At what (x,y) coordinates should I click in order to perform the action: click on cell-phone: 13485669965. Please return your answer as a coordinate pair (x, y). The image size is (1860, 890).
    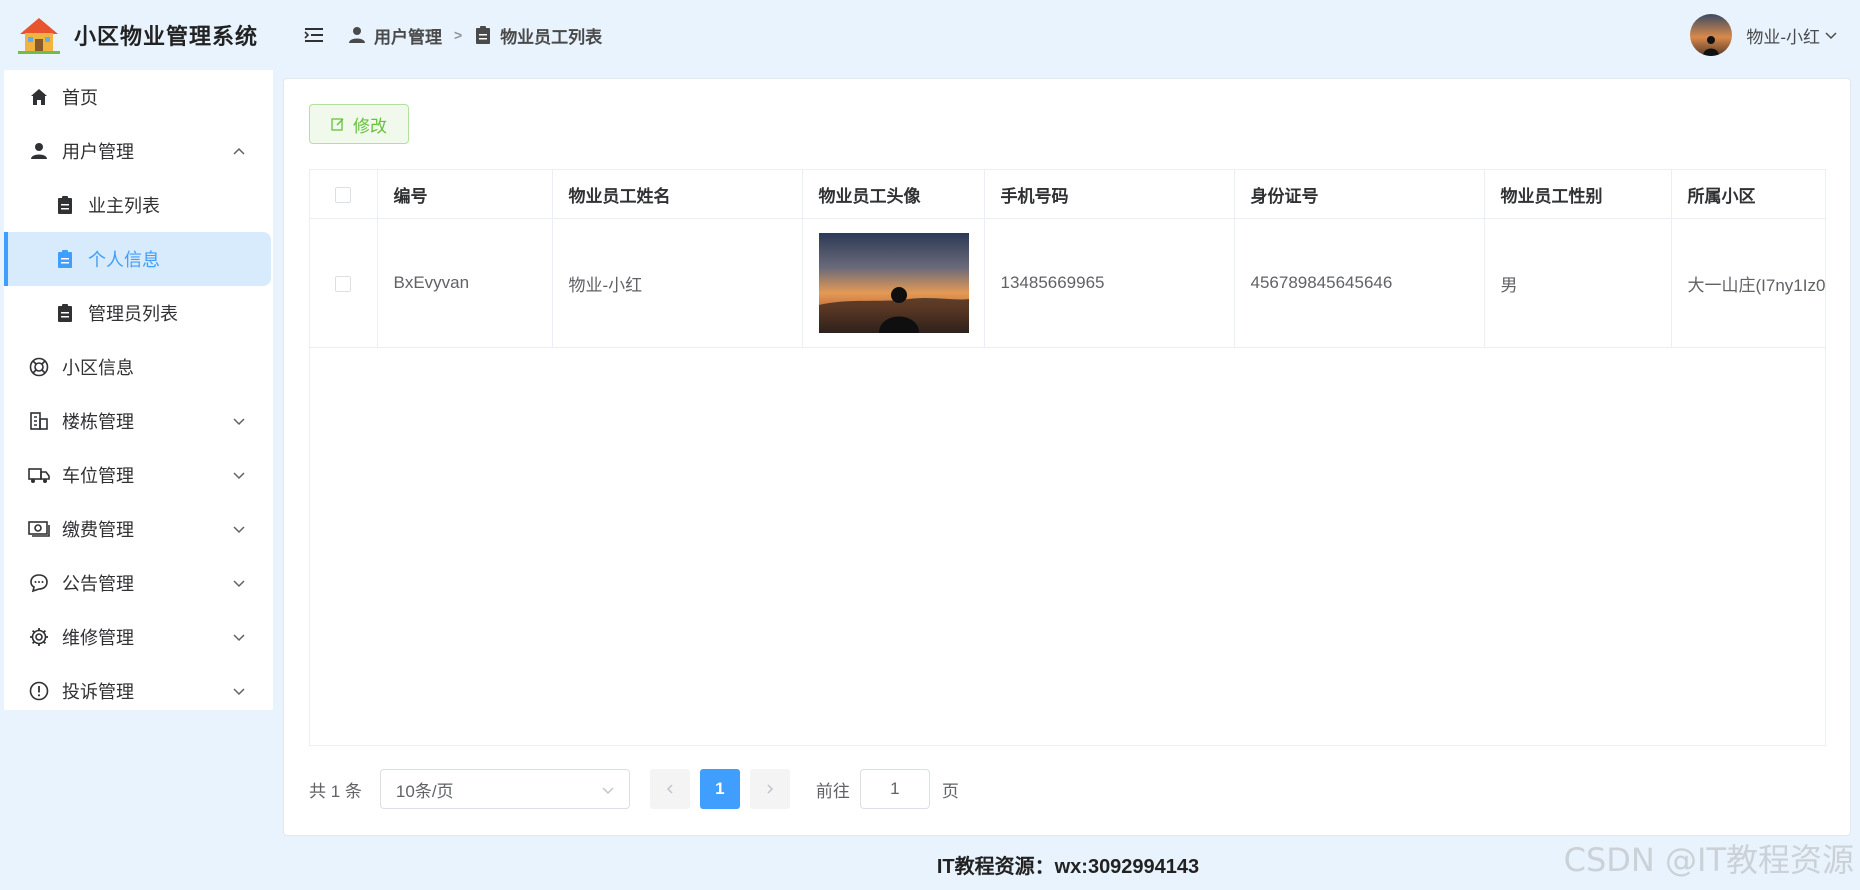
    Looking at the image, I should click on (1109, 283).